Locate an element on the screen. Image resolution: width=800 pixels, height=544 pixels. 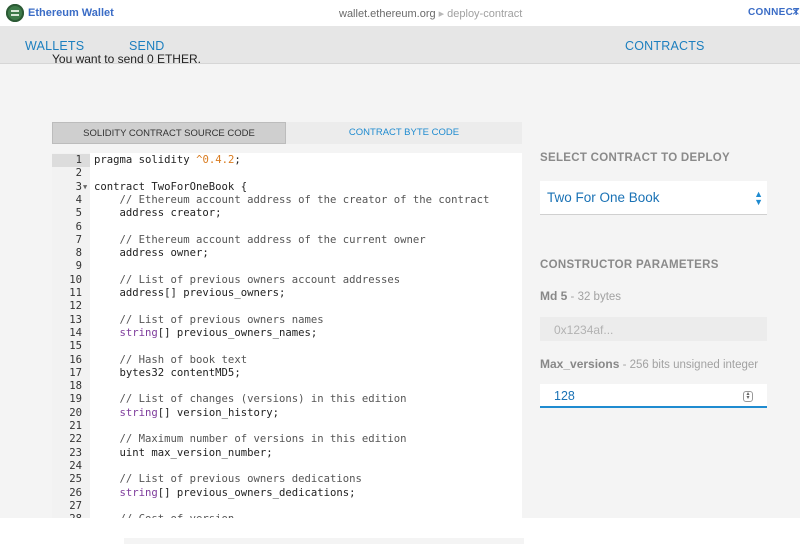
tab-byte-code: CONTRACT BYTE CODE is located at coordinates (404, 133).